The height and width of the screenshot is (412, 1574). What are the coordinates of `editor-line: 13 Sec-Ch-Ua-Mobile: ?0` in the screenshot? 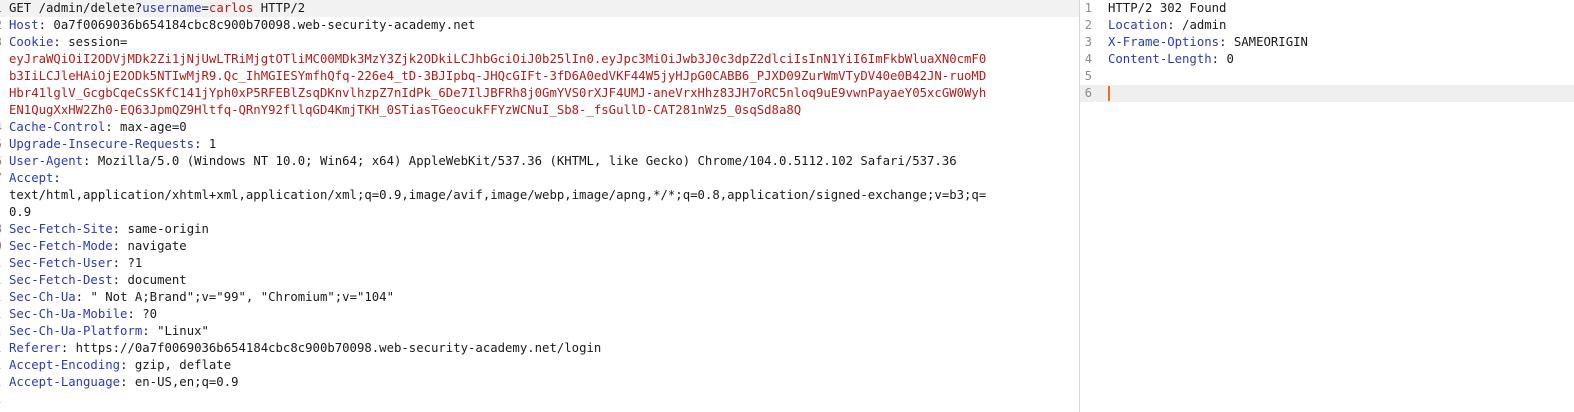 It's located at (539, 314).